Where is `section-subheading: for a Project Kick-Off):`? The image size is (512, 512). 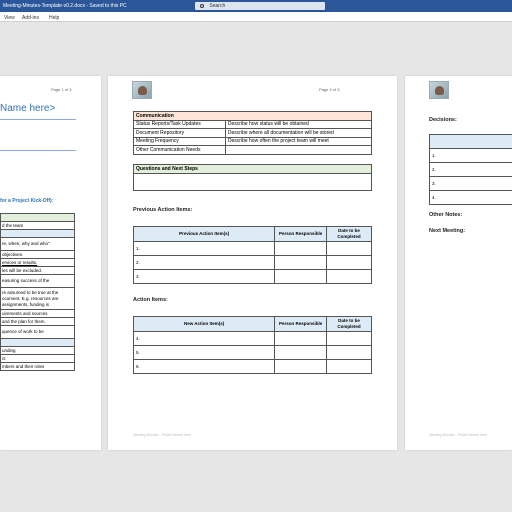
section-subheading: for a Project Kick-Off): is located at coordinates (27, 201).